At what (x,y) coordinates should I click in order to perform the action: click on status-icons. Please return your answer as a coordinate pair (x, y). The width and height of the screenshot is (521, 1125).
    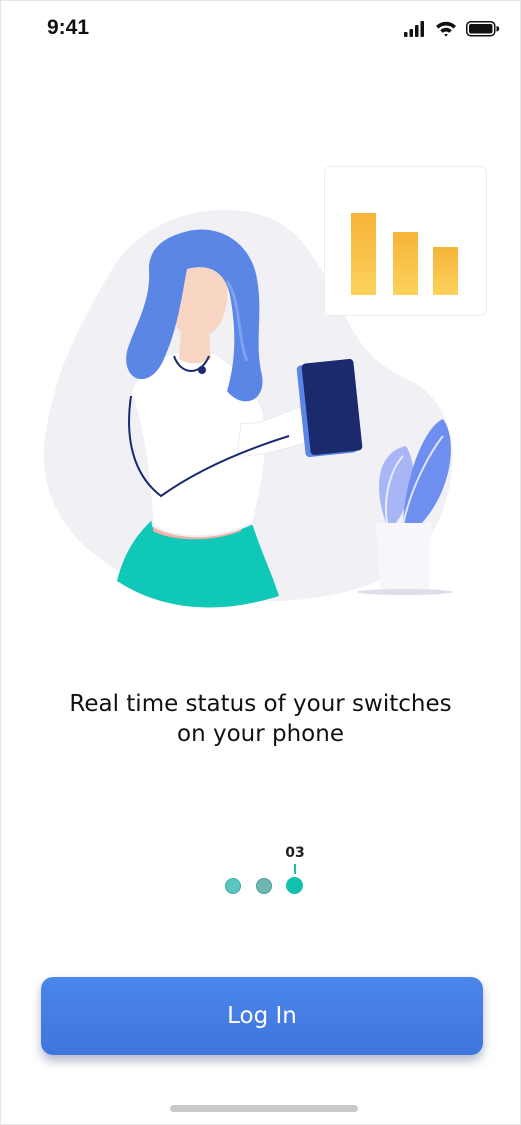
    Looking at the image, I should click on (452, 29).